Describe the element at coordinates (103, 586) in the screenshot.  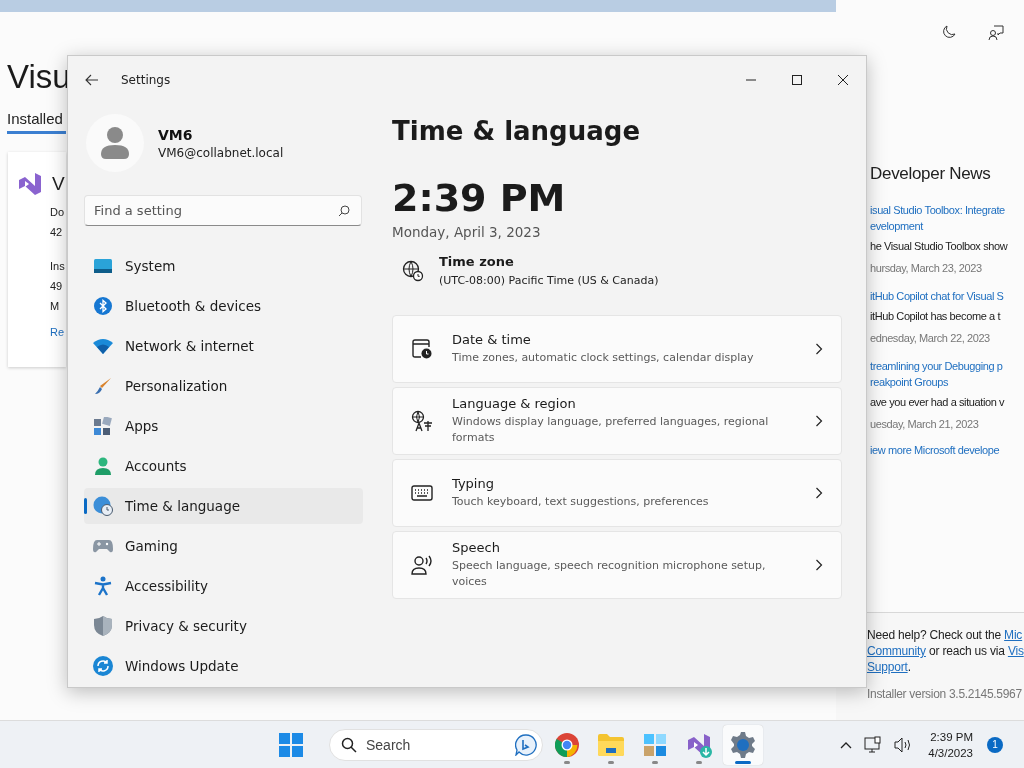
I see `accessibility-icon` at that location.